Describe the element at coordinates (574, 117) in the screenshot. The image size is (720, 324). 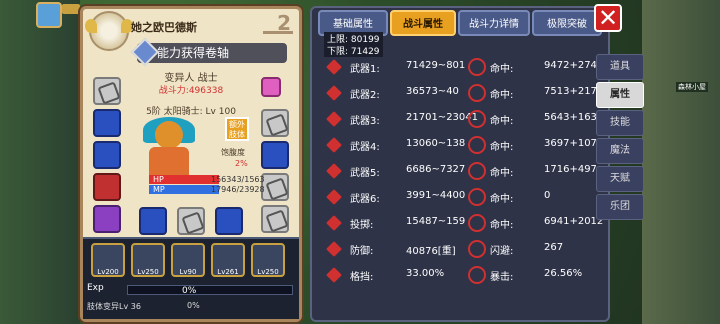
I see `stat-value-2: 5643+1636` at that location.